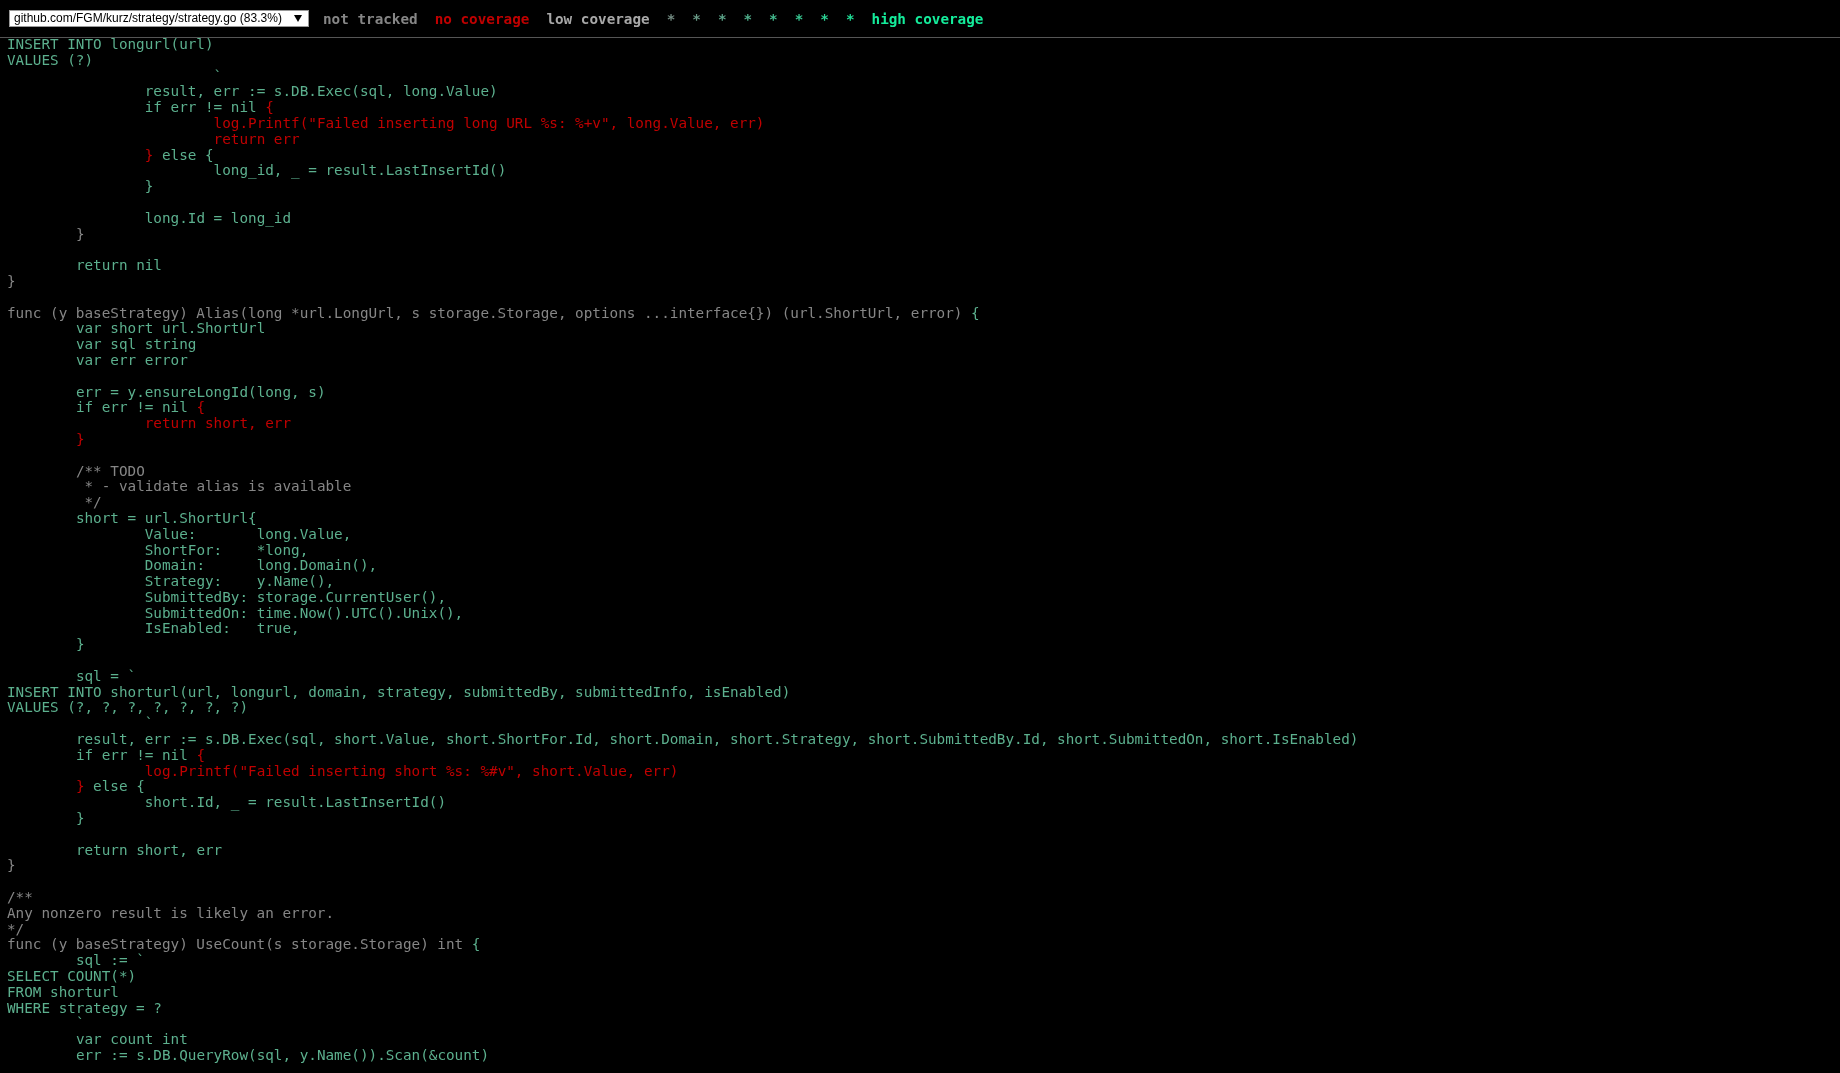  Describe the element at coordinates (218, 486) in the screenshot. I see `code-text: * - validate alias is available` at that location.